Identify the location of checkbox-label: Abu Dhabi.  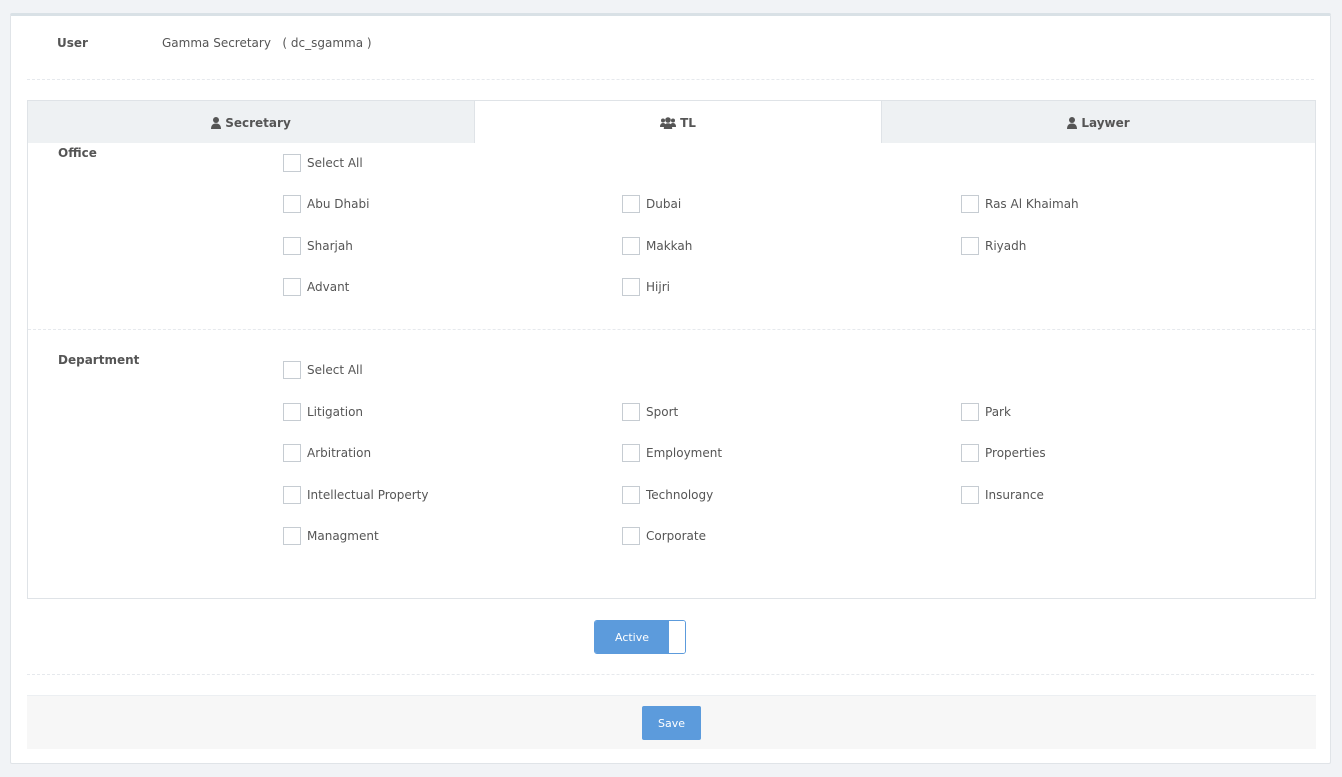
(338, 204).